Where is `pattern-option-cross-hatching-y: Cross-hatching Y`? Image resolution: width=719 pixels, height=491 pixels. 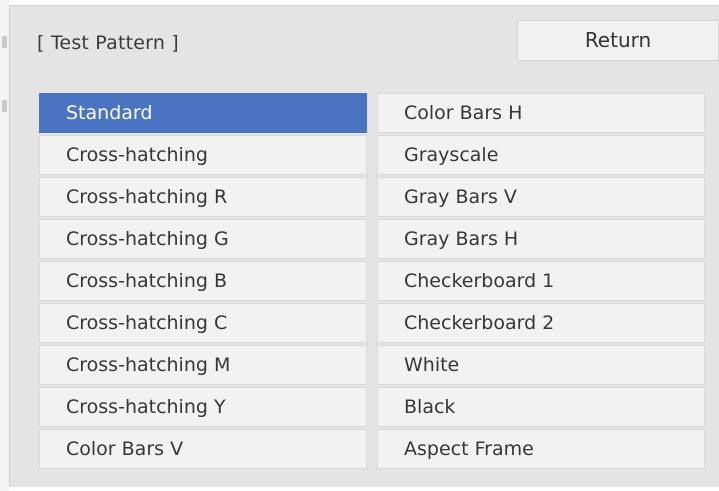 pattern-option-cross-hatching-y: Cross-hatching Y is located at coordinates (203, 407).